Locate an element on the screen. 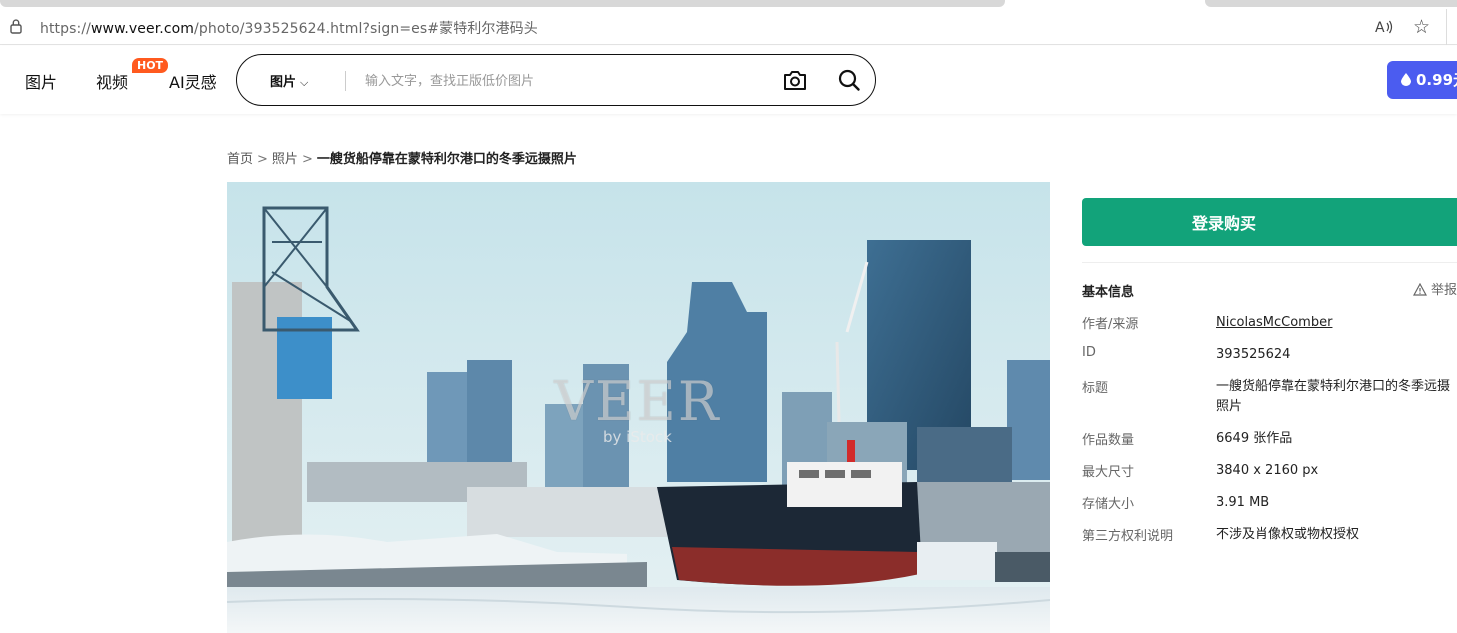 This screenshot has width=1457, height=633. price-button: 0.99元 is located at coordinates (1422, 80).